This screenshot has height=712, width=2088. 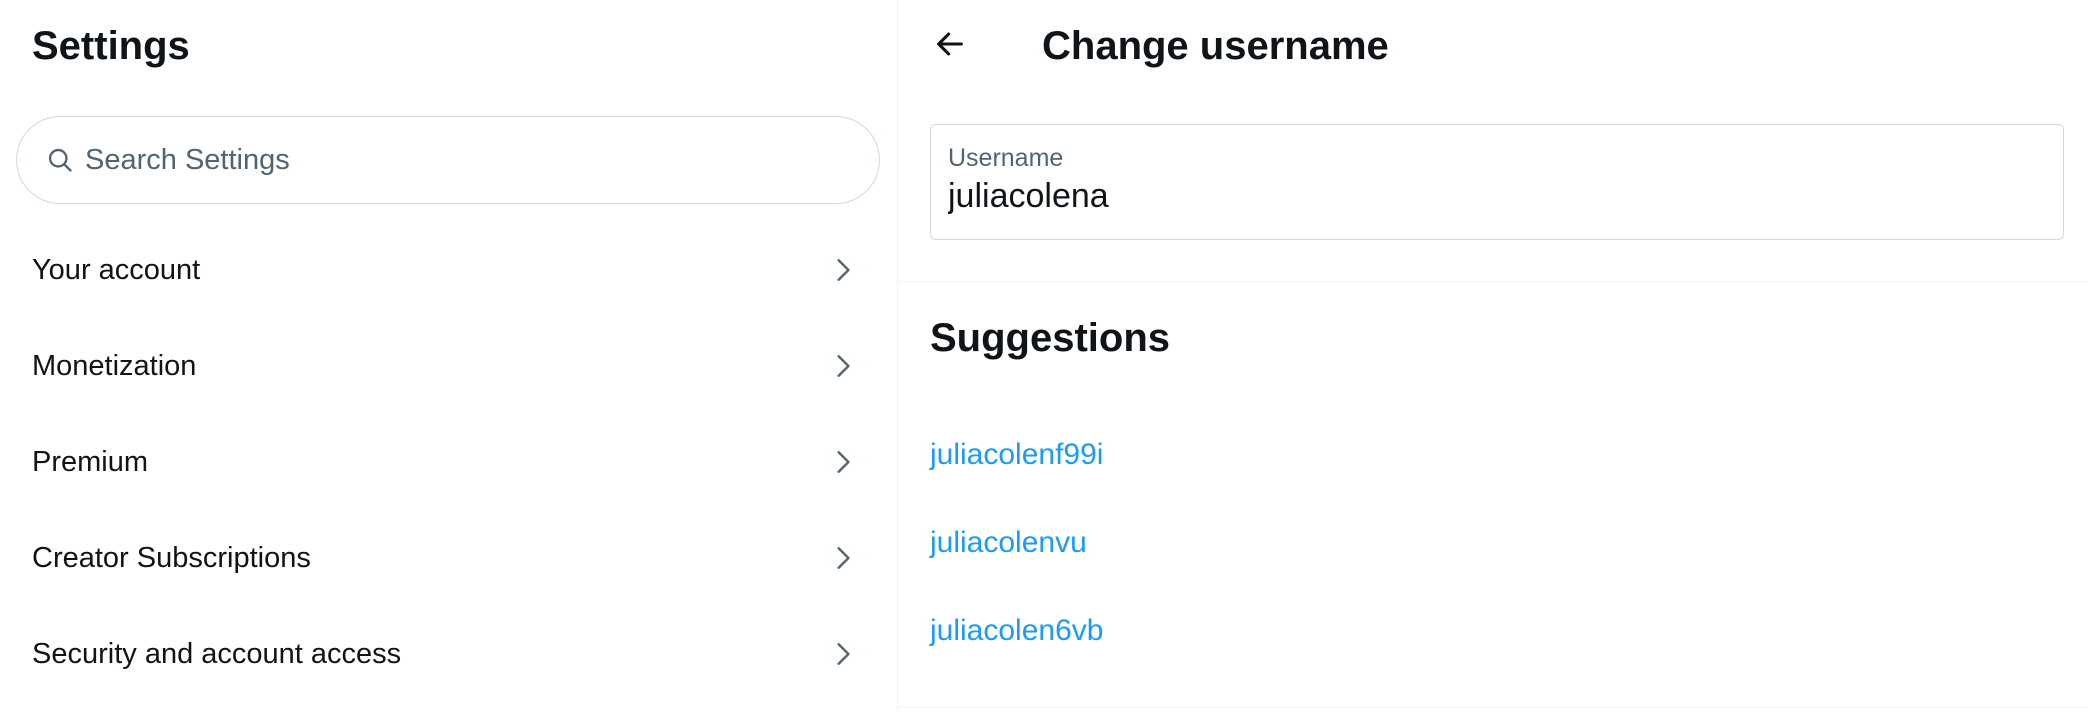 What do you see at coordinates (449, 270) in the screenshot?
I see `settings-item-your-account: Your account` at bounding box center [449, 270].